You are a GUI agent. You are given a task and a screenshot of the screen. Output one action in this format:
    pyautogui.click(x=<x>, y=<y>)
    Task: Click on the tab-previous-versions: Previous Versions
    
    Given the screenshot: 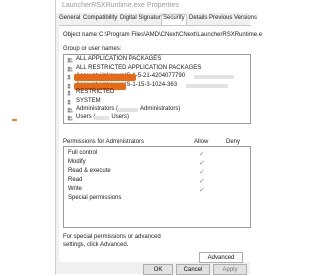 What is the action you would take?
    pyautogui.click(x=233, y=18)
    